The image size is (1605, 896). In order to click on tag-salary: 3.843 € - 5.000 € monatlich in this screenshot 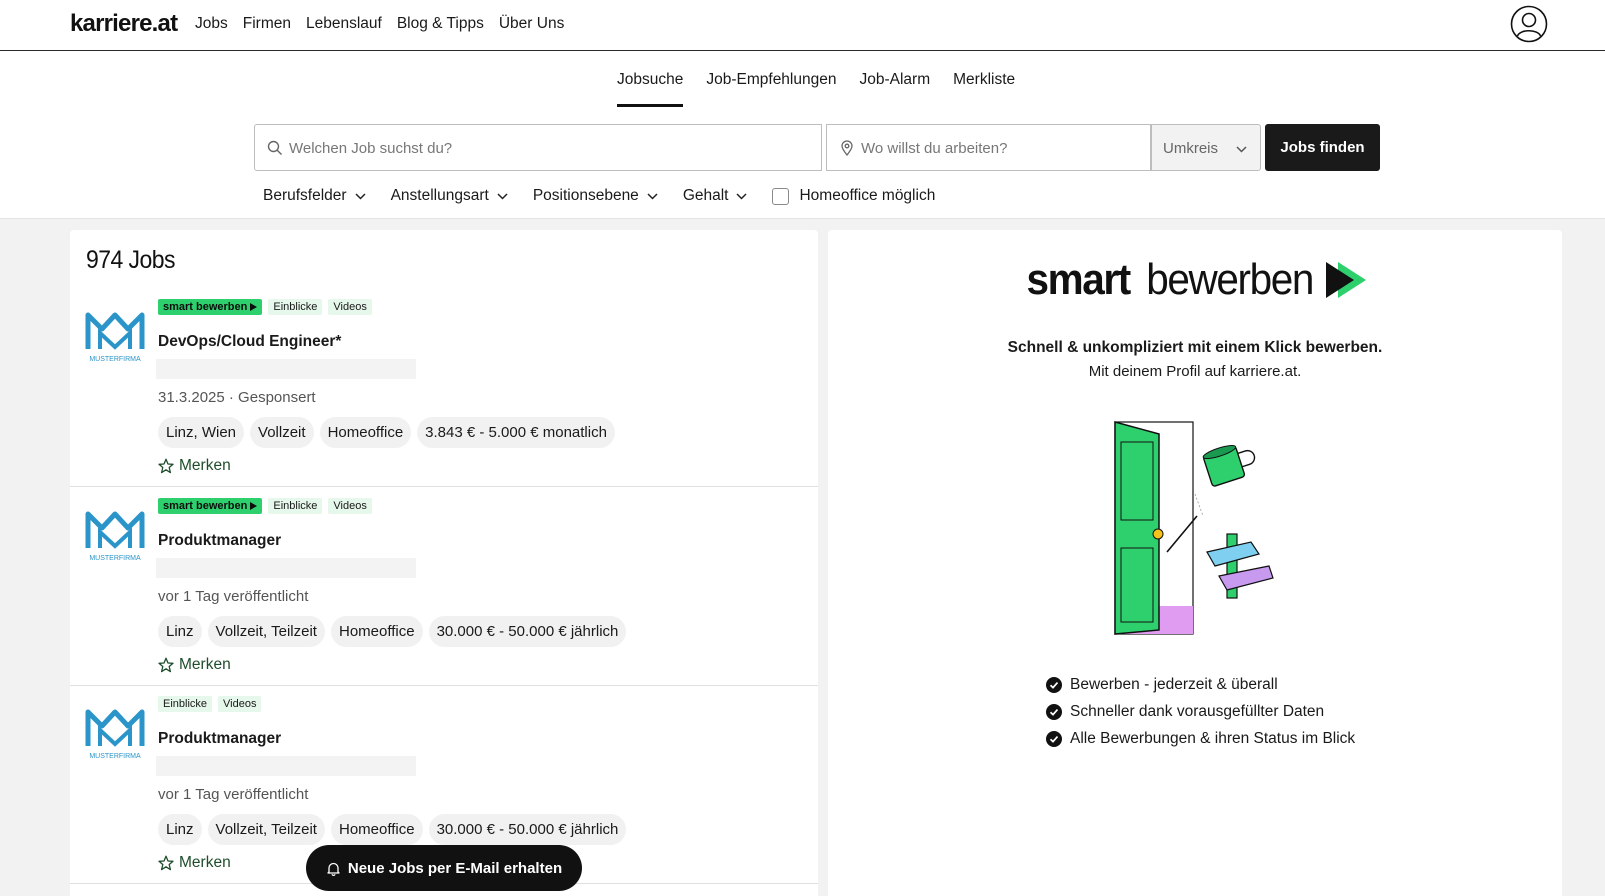, I will do `click(516, 432)`.